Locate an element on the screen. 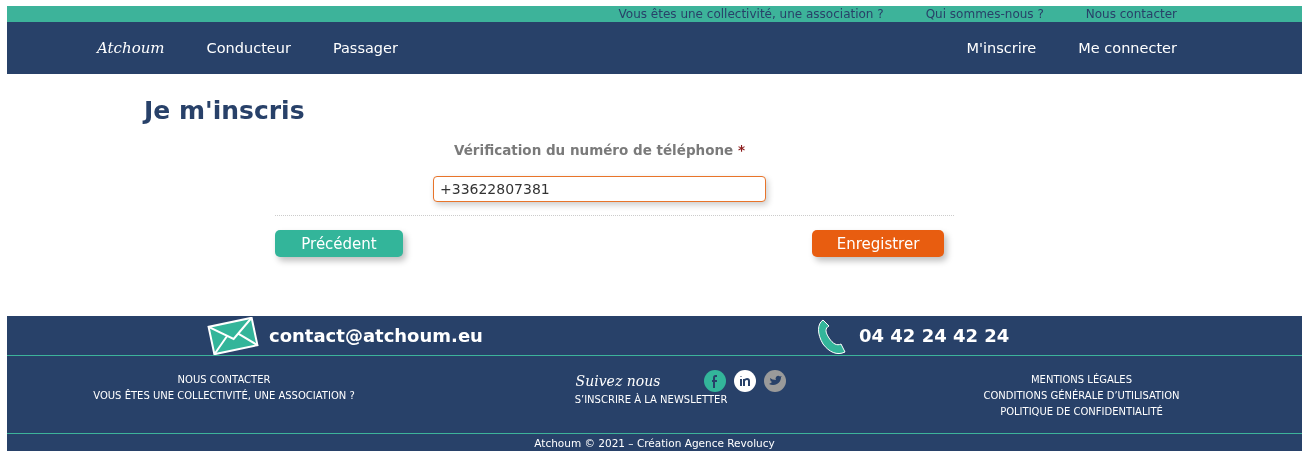 The height and width of the screenshot is (451, 1309). footer-link: NOUS CONTACTER is located at coordinates (224, 380).